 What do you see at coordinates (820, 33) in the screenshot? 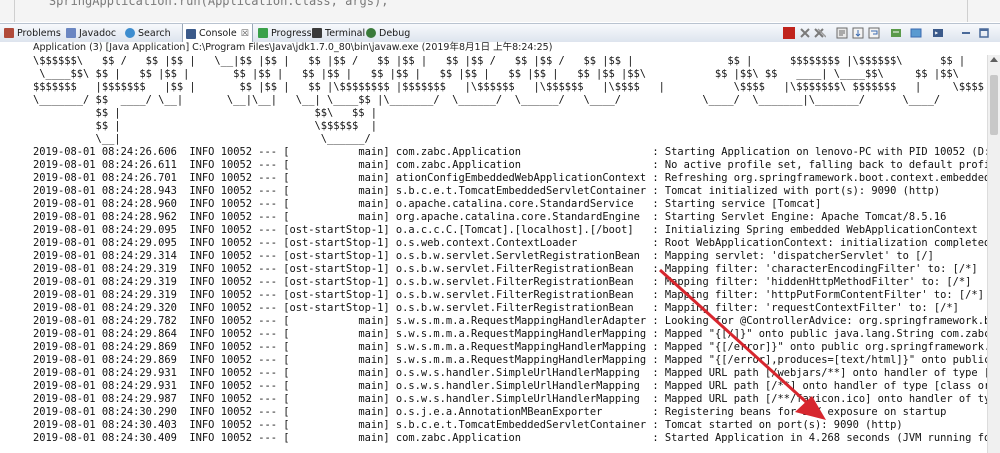
I see `remove-all-icon` at bounding box center [820, 33].